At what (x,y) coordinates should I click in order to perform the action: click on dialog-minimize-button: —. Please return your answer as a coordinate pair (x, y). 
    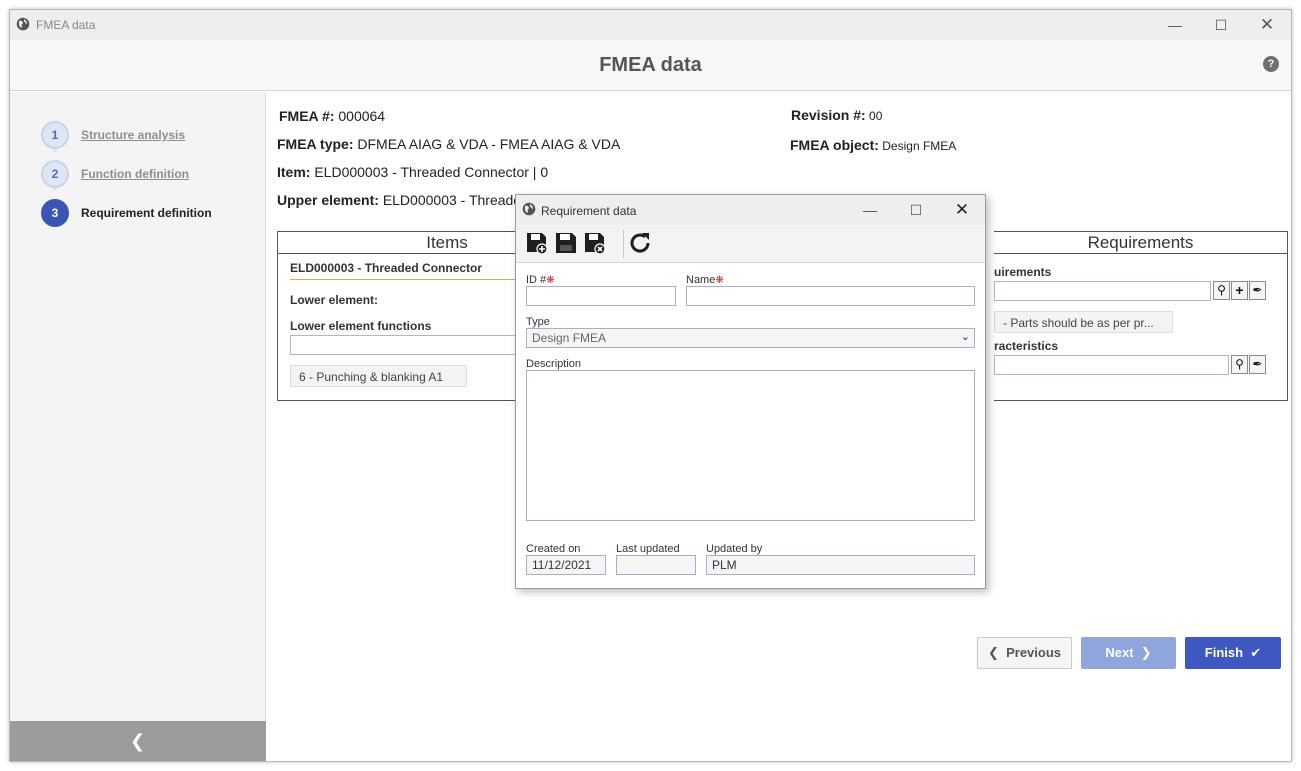
    Looking at the image, I should click on (870, 210).